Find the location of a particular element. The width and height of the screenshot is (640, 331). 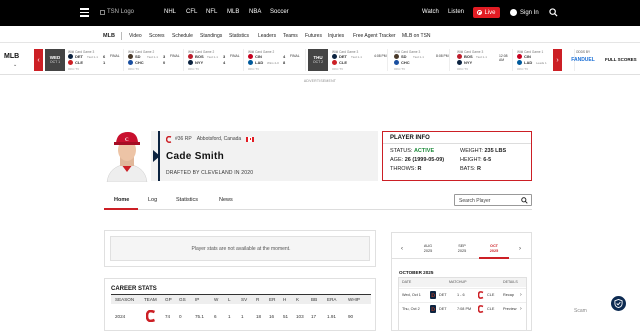

live-button: Live is located at coordinates (486, 12).